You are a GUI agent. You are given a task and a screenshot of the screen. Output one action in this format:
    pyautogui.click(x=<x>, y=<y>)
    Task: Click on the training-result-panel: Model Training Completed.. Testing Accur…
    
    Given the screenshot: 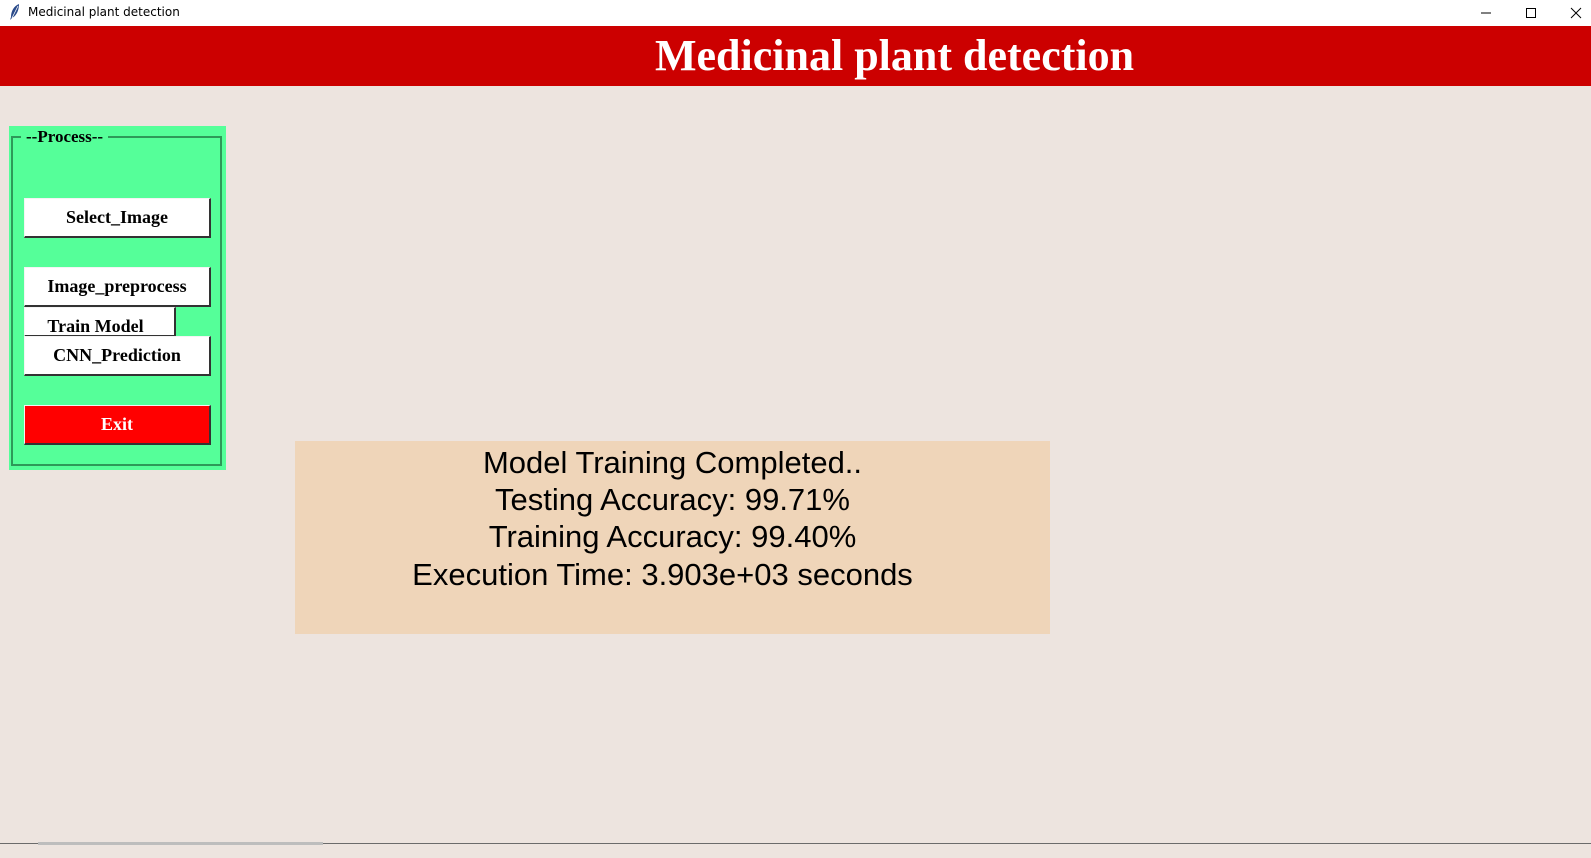 What is the action you would take?
    pyautogui.click(x=672, y=537)
    